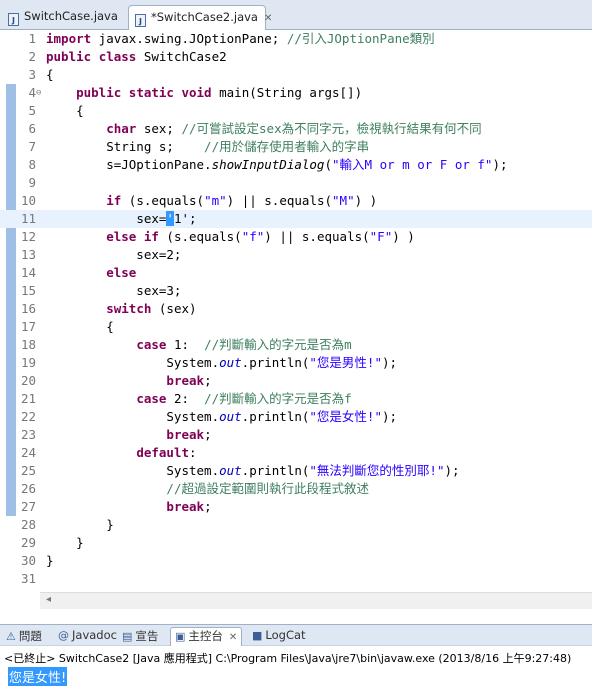 The width and height of the screenshot is (592, 700). I want to click on code-line: 26 //超過設定範圍則執行此段程式敘述, so click(296, 489).